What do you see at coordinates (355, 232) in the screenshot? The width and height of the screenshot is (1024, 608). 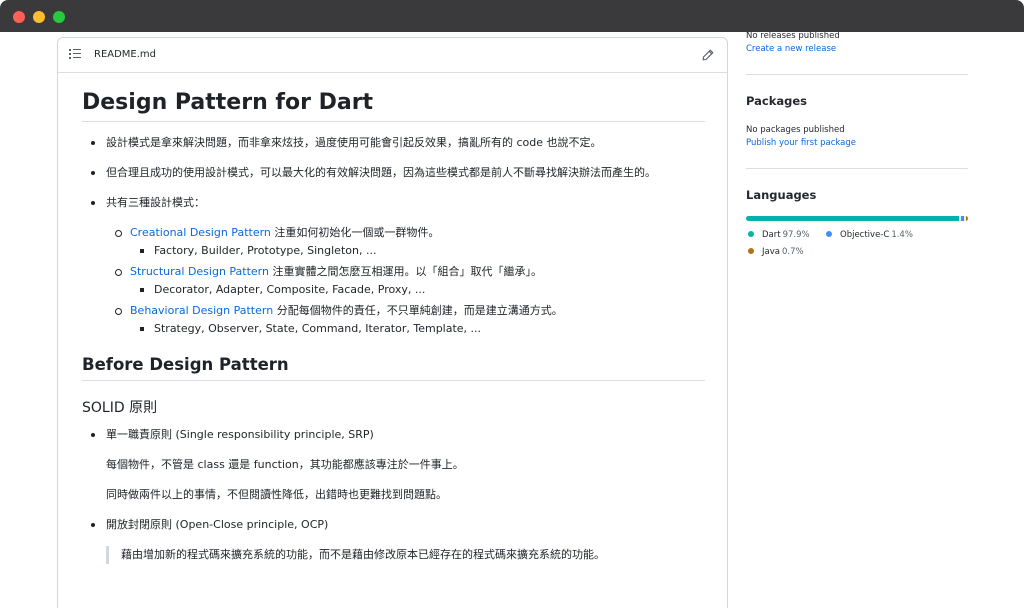 I see `pattern-type-desc: 注重如何初始化一個或一群物件。` at bounding box center [355, 232].